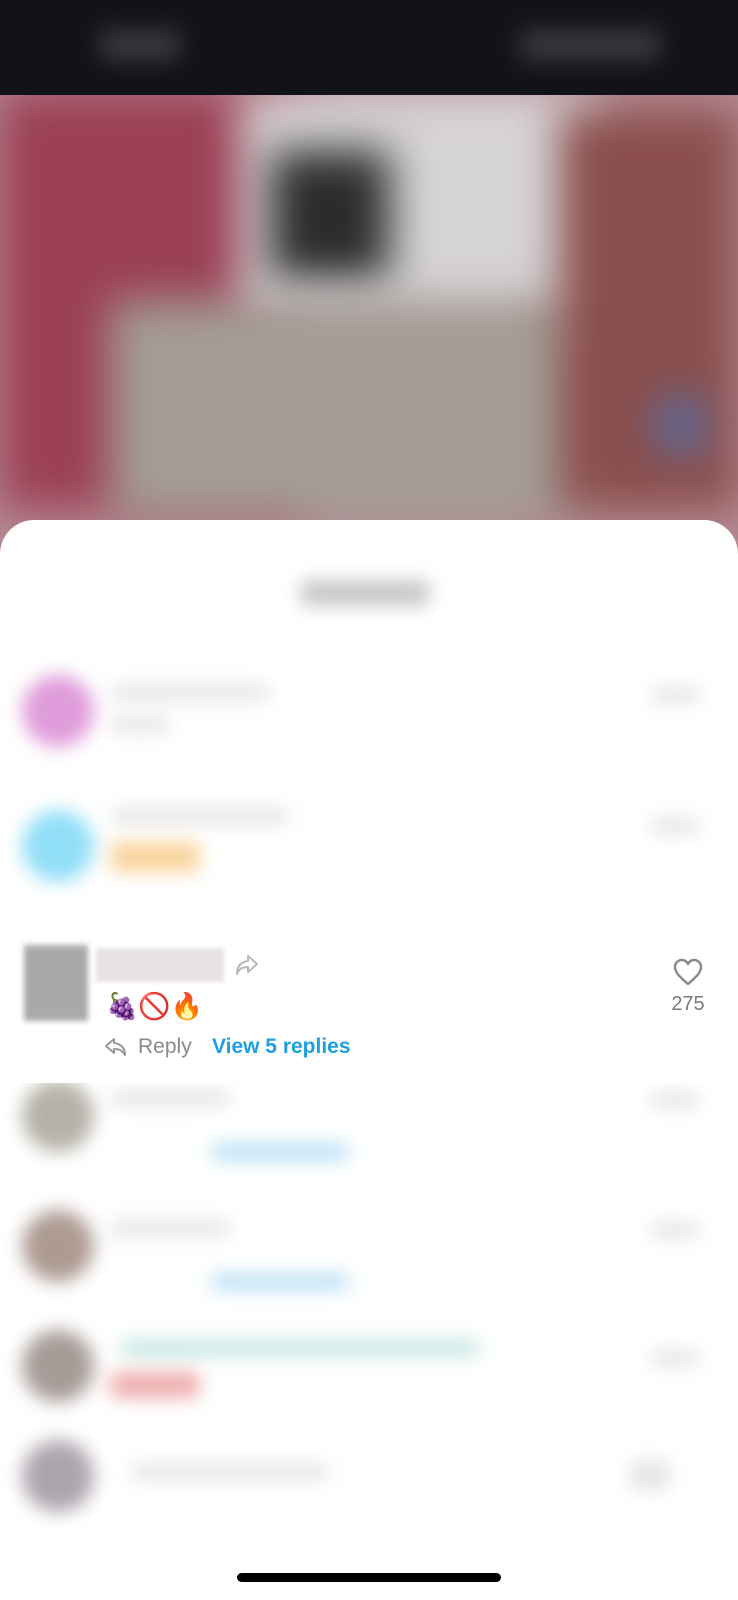  Describe the element at coordinates (688, 972) in the screenshot. I see `heart-outline-icon` at that location.